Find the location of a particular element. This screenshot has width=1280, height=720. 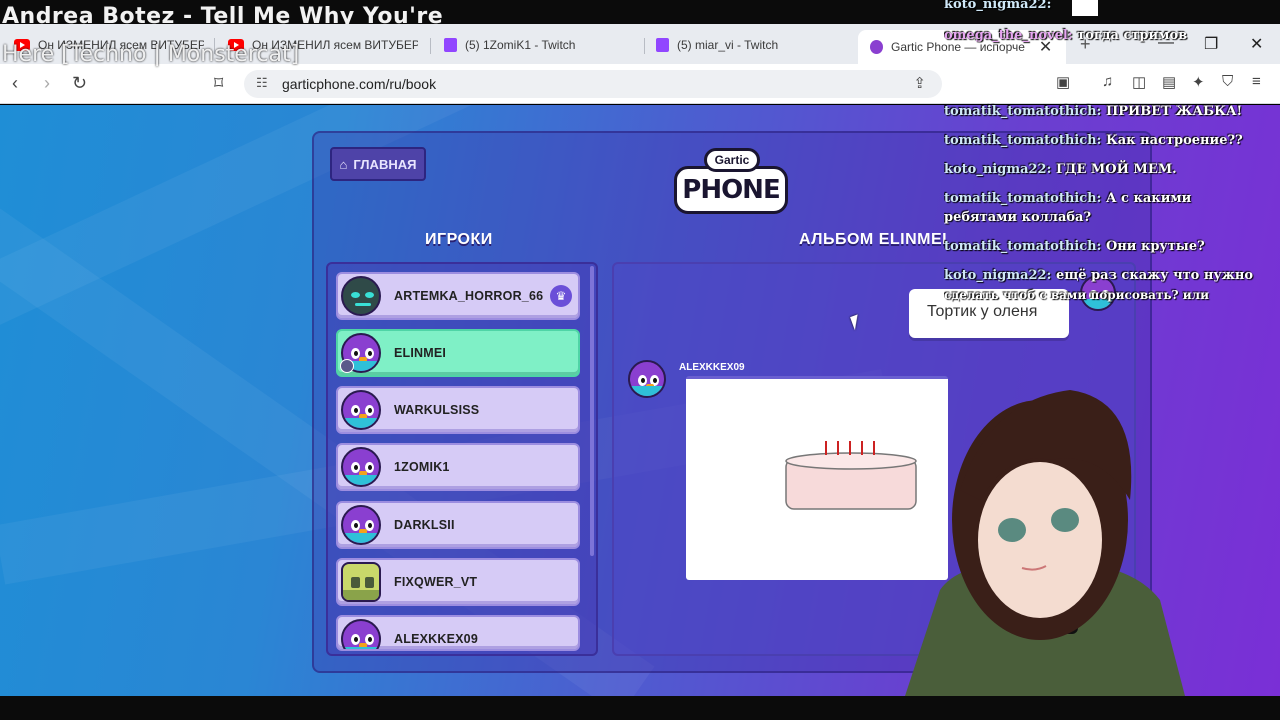

shield-icon: ⛉ is located at coordinates (1227, 81).